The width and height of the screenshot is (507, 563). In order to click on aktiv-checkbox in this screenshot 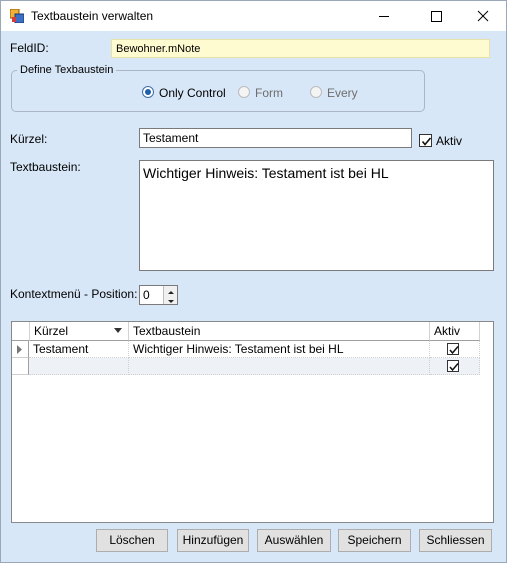, I will do `click(425, 140)`.